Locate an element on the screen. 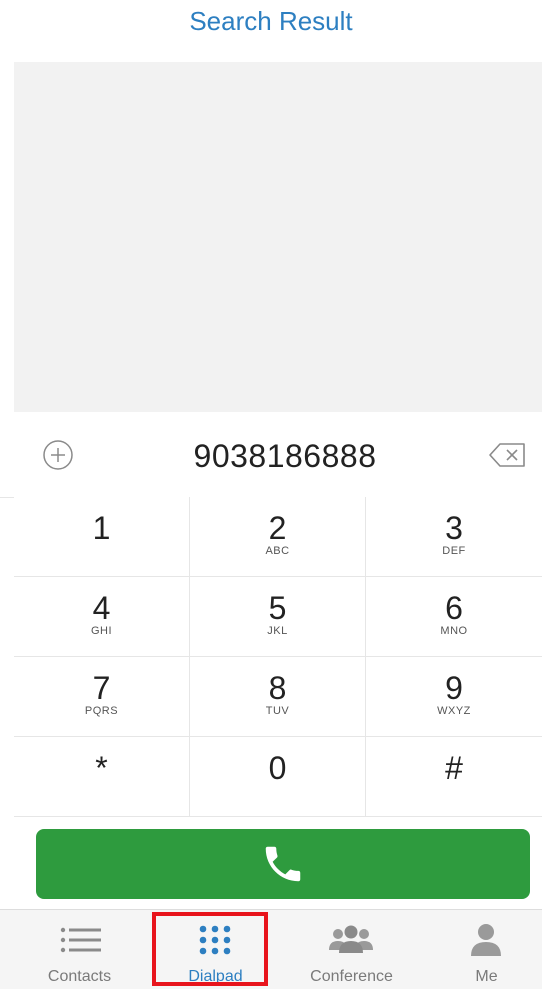  dialed-number-row: 9038186888 is located at coordinates (271, 455).